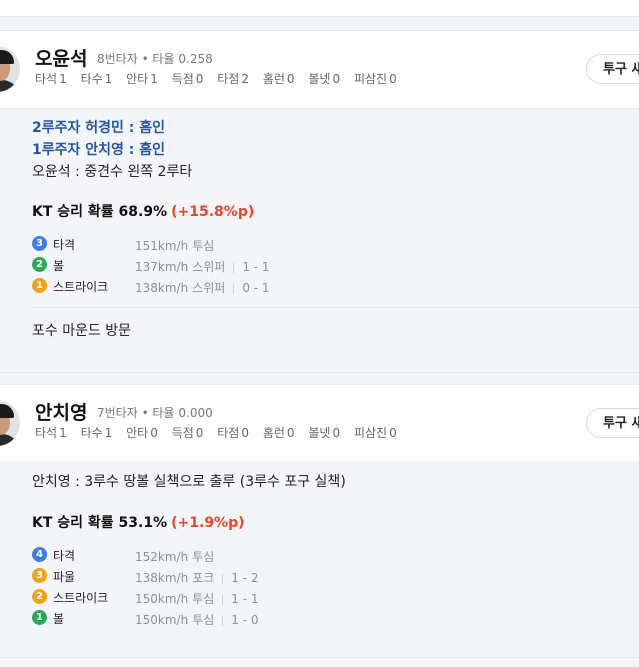 This screenshot has height=667, width=639. What do you see at coordinates (189, 482) in the screenshot?
I see `play-description: 안치영 : 3루수 땅볼 실책으로 출루 (3루수 포구 실책)` at bounding box center [189, 482].